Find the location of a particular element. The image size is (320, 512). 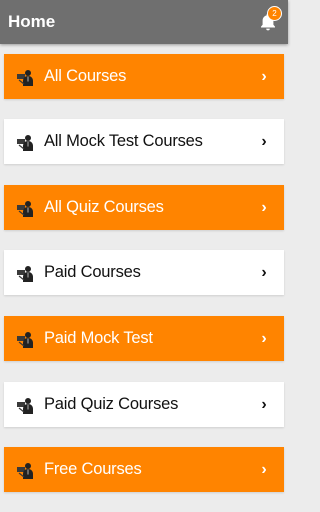

menu-item-free-courses: Free Courses › is located at coordinates (144, 469).